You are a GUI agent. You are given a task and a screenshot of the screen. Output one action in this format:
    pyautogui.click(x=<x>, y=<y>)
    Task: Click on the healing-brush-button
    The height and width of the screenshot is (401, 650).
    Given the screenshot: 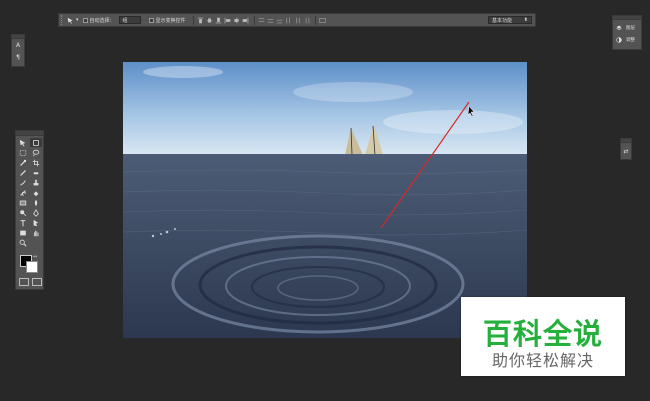 What is the action you would take?
    pyautogui.click(x=36, y=172)
    